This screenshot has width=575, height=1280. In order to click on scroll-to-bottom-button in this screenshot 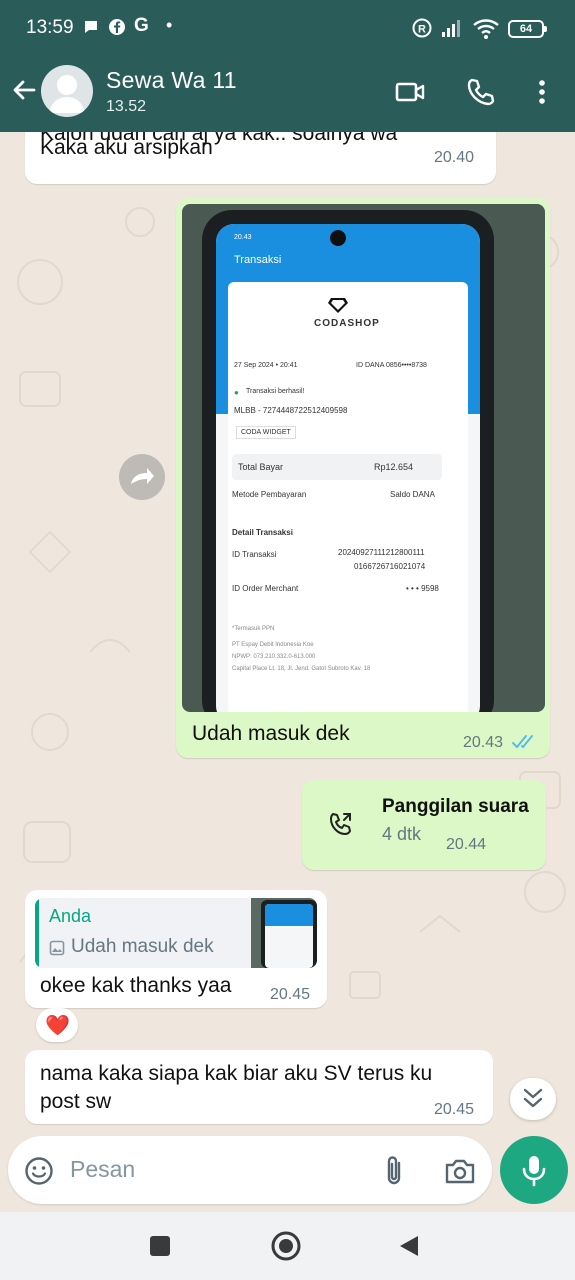, I will do `click(533, 1099)`.